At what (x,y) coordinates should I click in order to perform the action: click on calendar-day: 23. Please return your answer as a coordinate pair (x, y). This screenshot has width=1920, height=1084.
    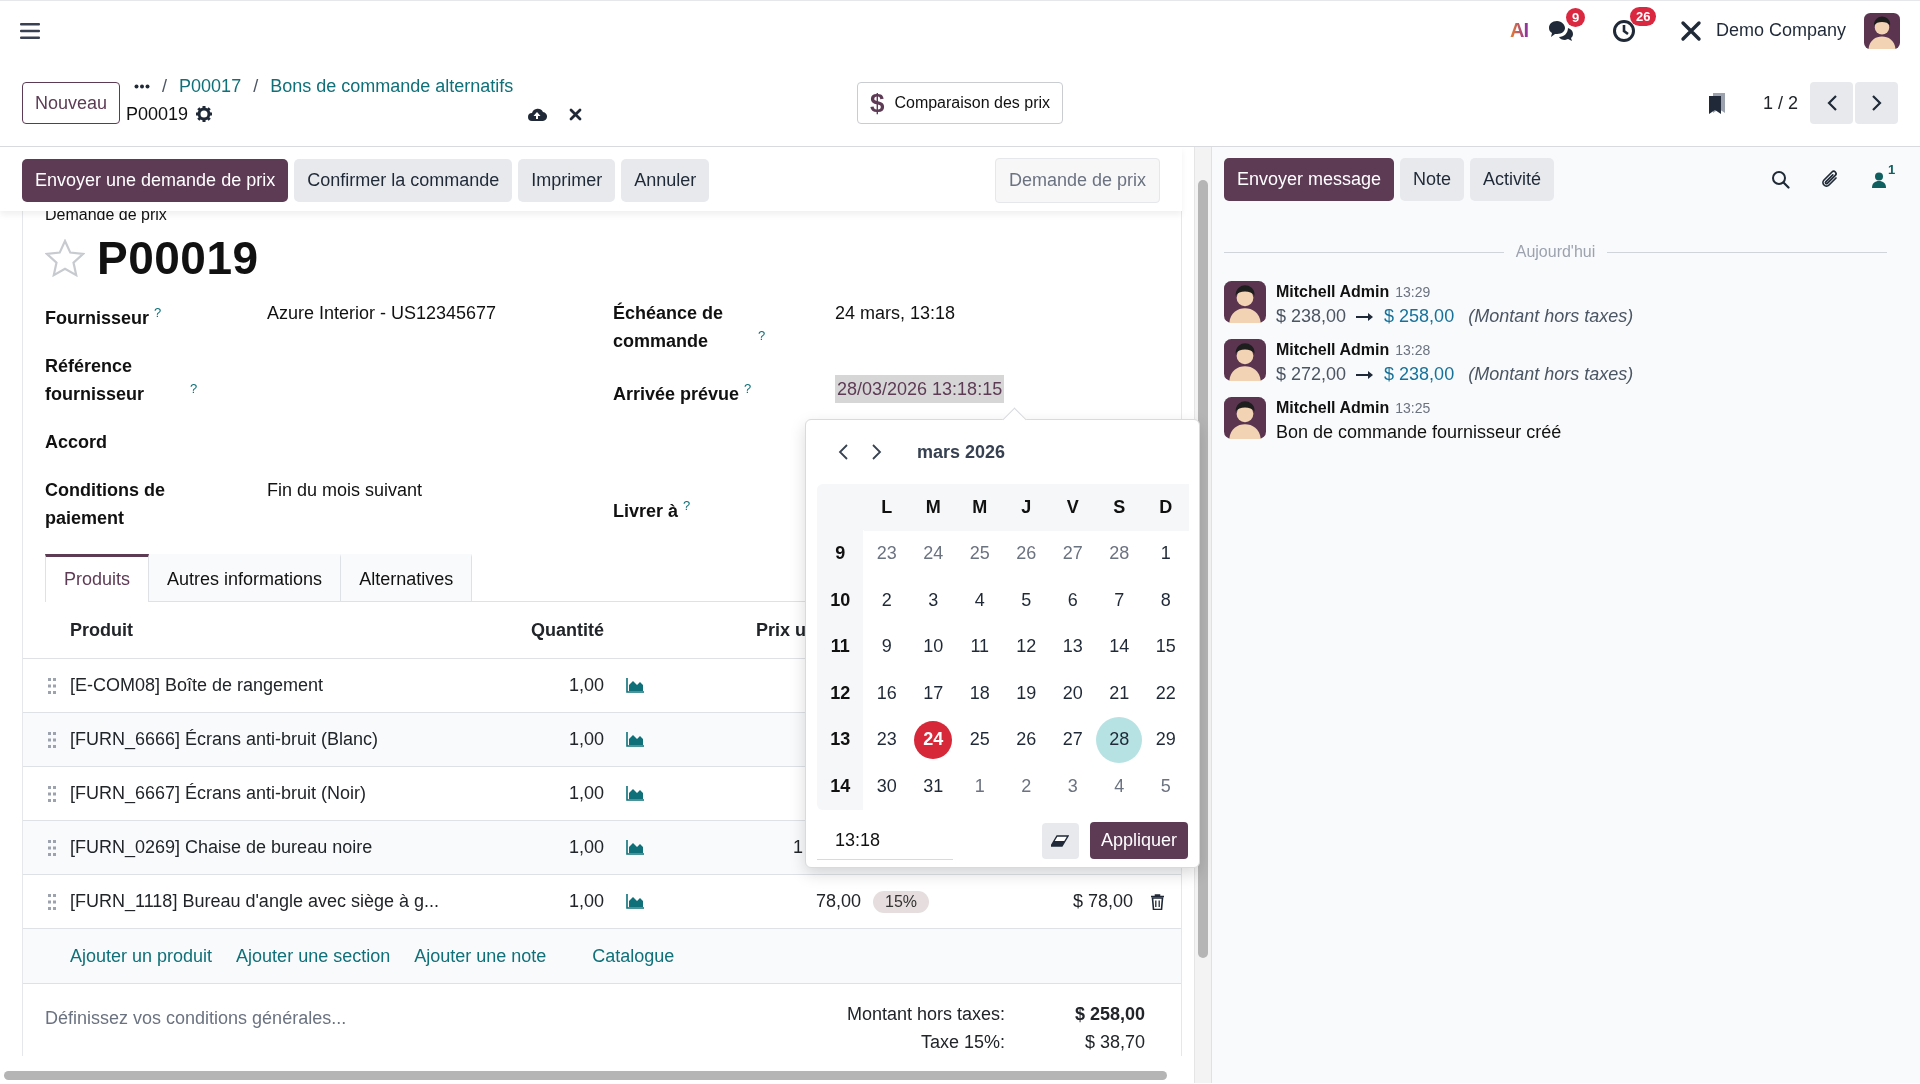
    Looking at the image, I should click on (886, 739).